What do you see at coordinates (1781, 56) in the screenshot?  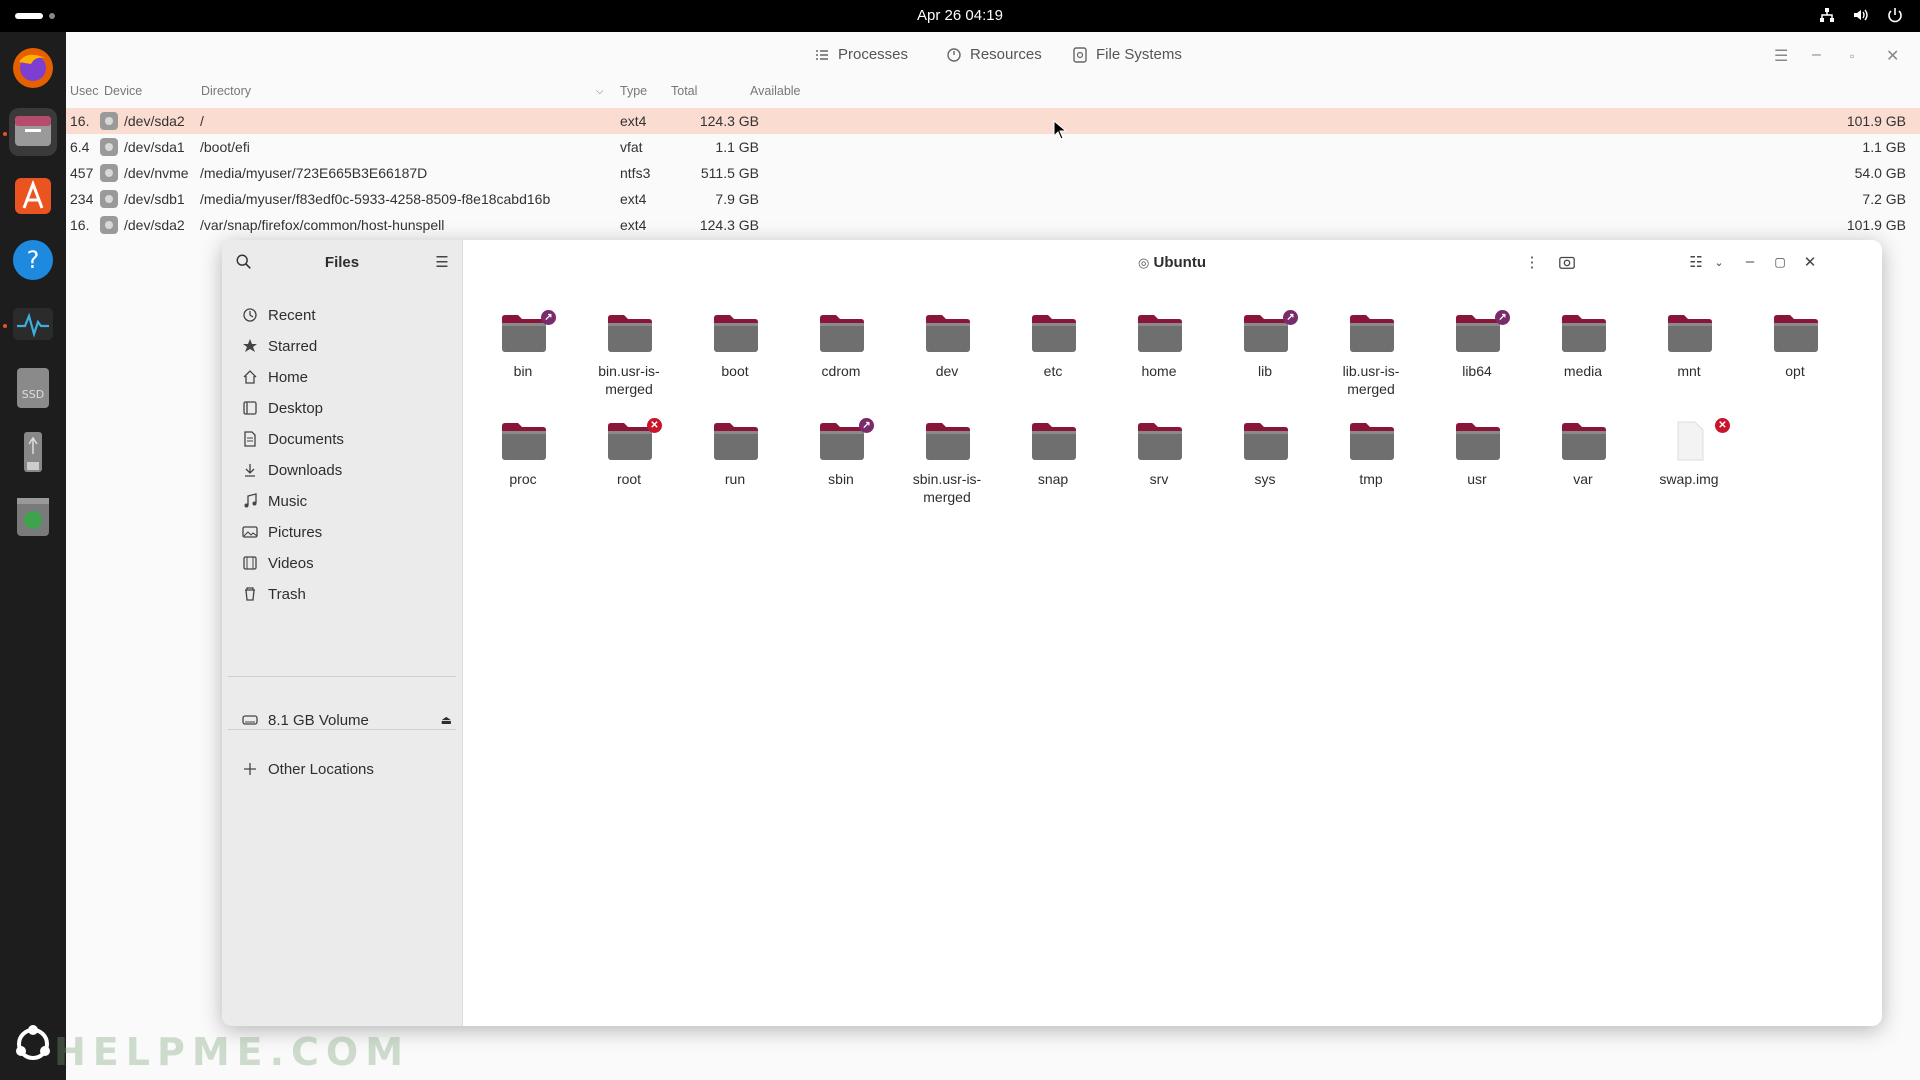 I see `menu-icon: ☰` at bounding box center [1781, 56].